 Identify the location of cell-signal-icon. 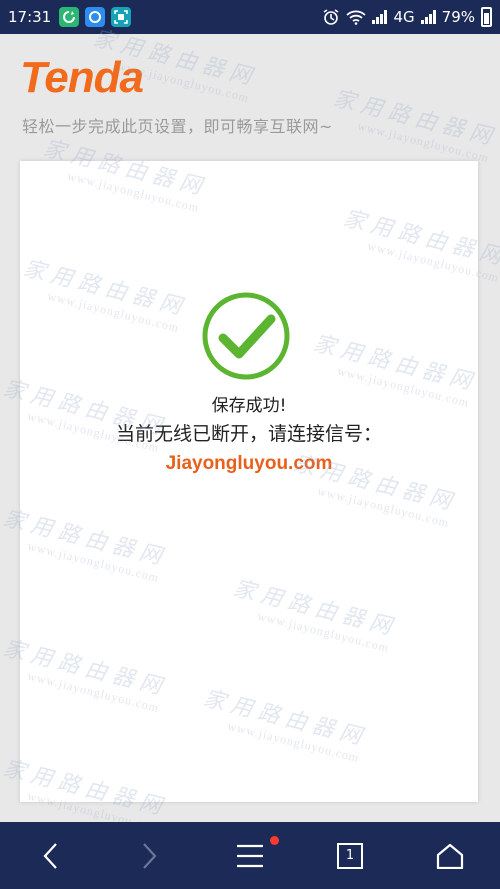
(380, 17).